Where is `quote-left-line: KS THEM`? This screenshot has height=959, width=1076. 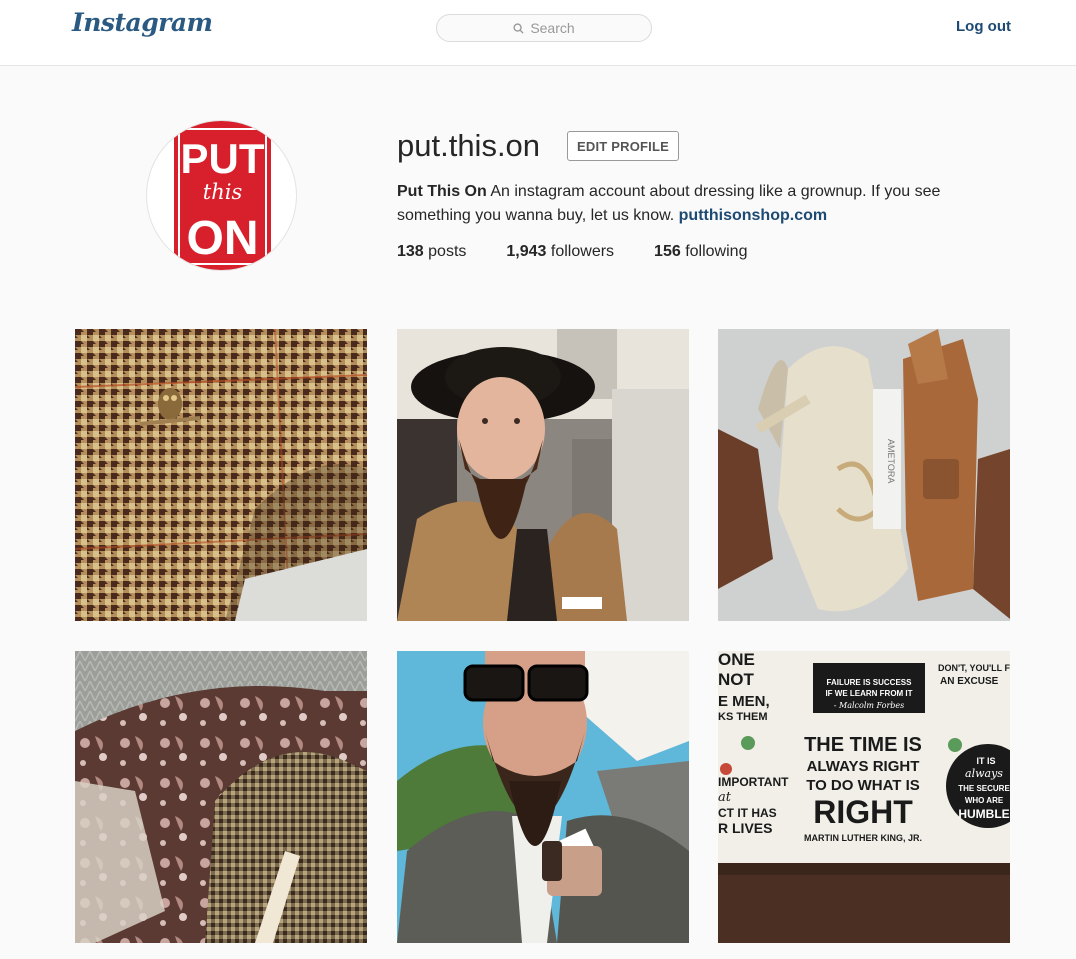
quote-left-line: KS THEM is located at coordinates (743, 717).